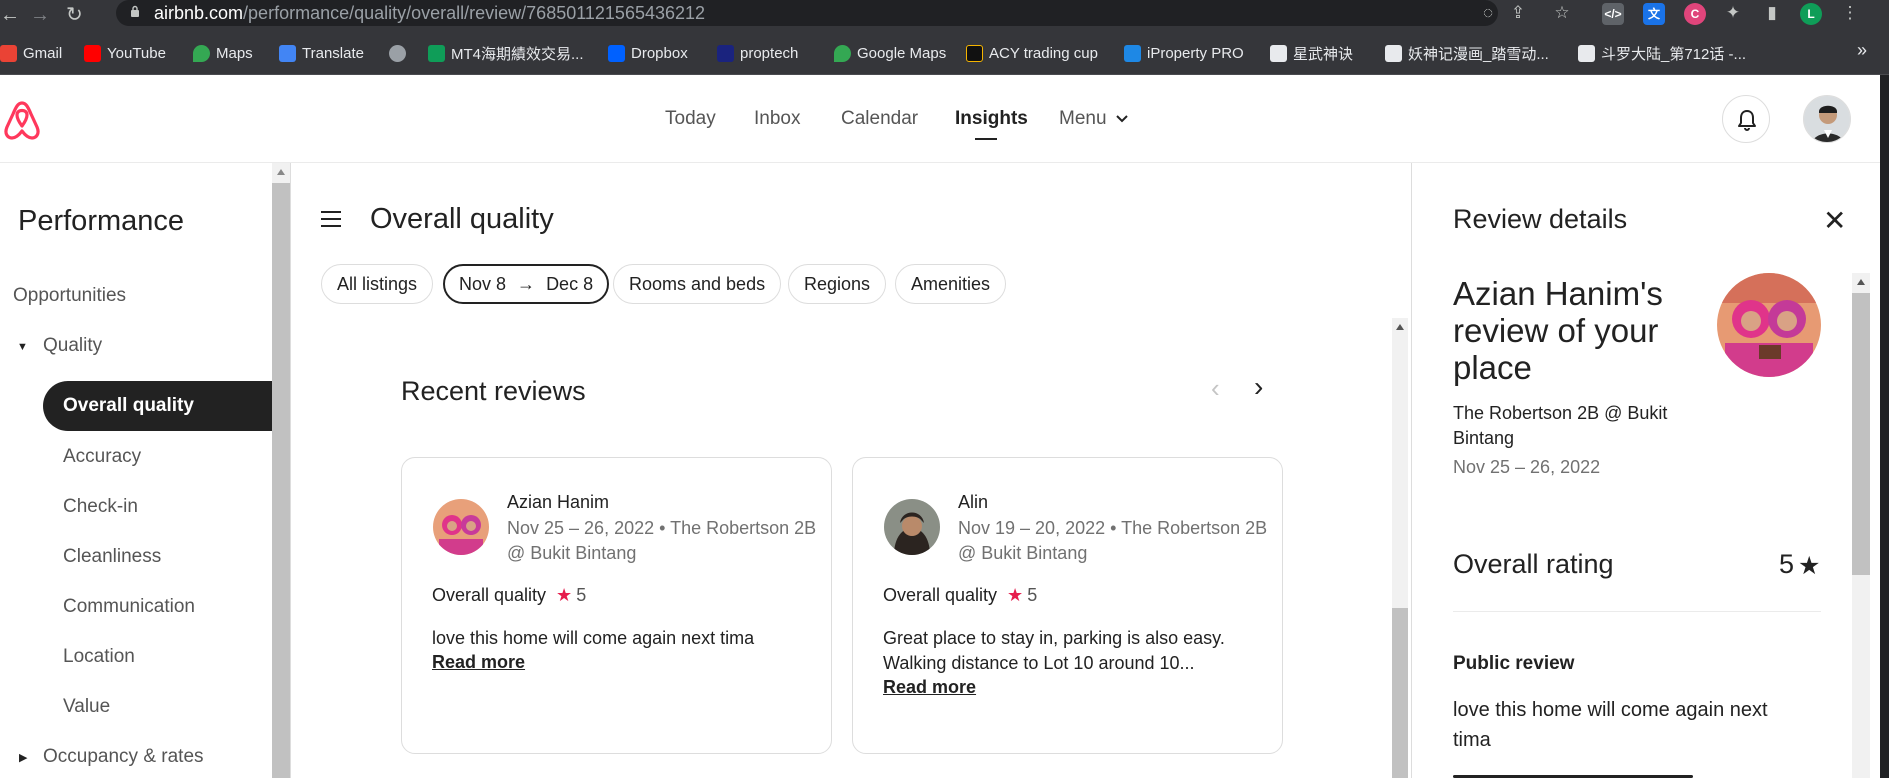 This screenshot has width=1889, height=778. What do you see at coordinates (100, 507) in the screenshot?
I see `sidebar-item-check-in: Check-in` at bounding box center [100, 507].